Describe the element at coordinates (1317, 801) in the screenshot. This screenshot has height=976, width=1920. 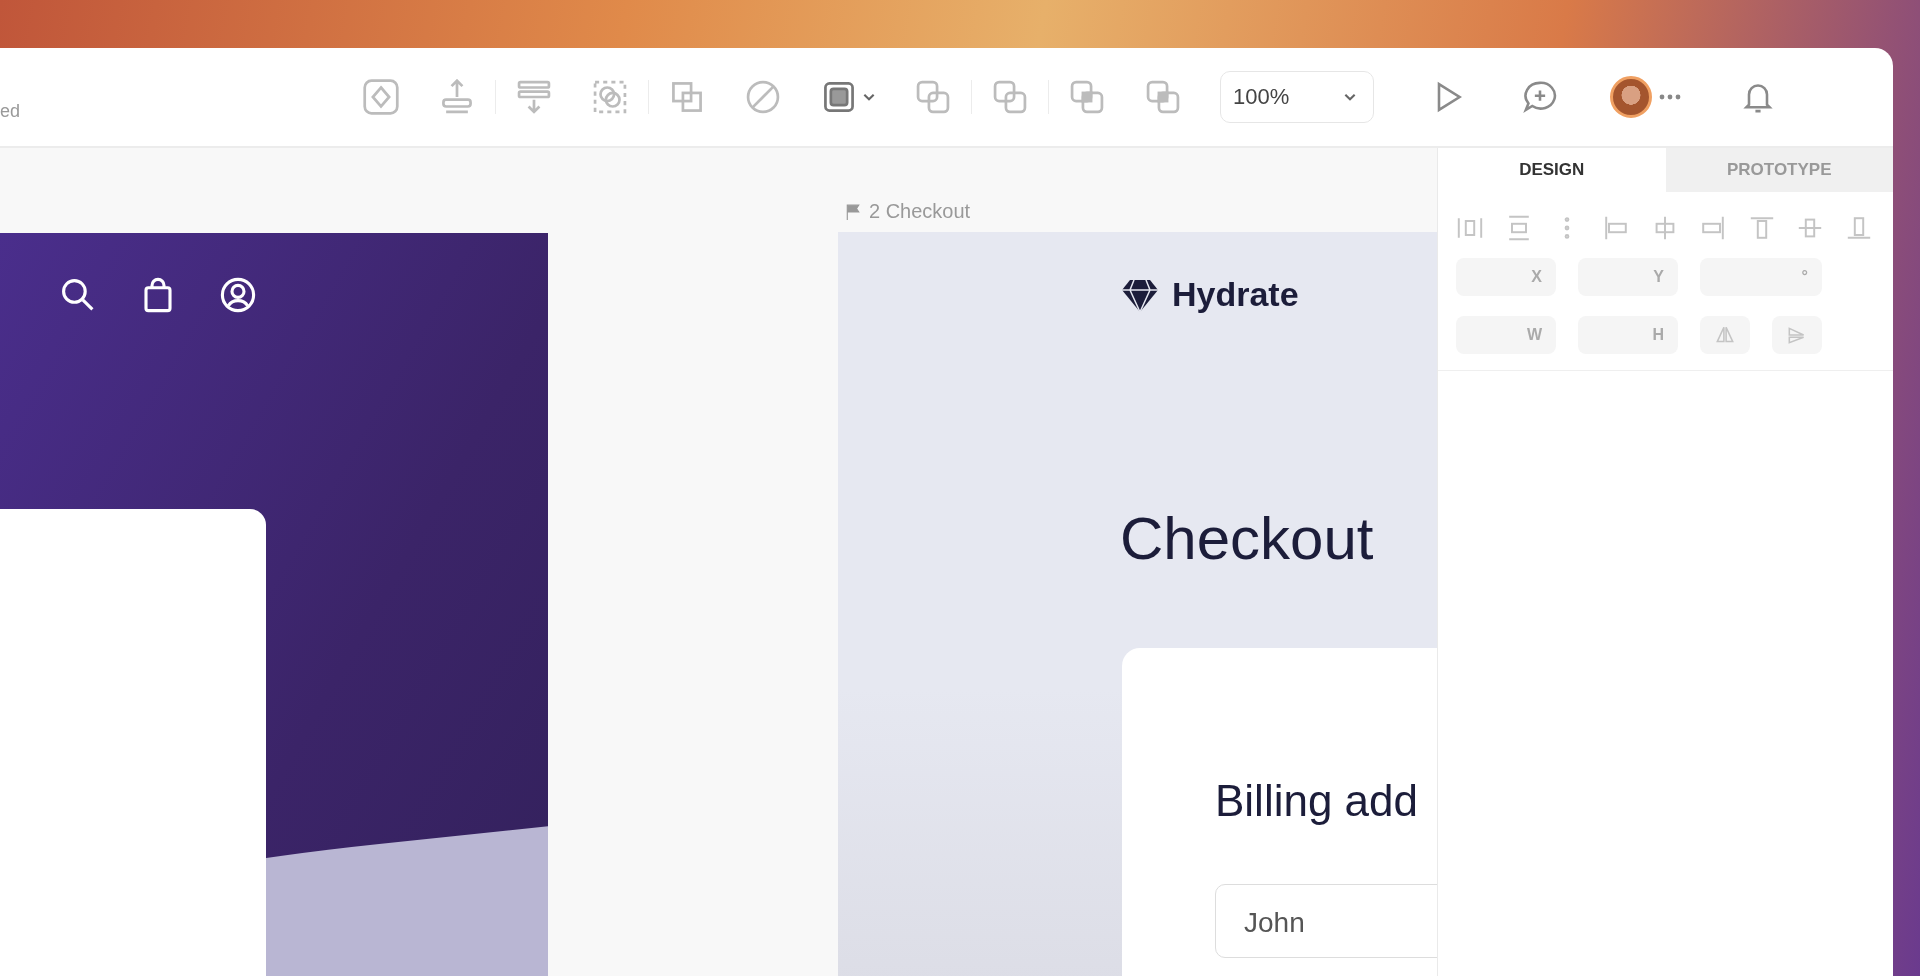
I see `billing-heading: Billing add` at that location.